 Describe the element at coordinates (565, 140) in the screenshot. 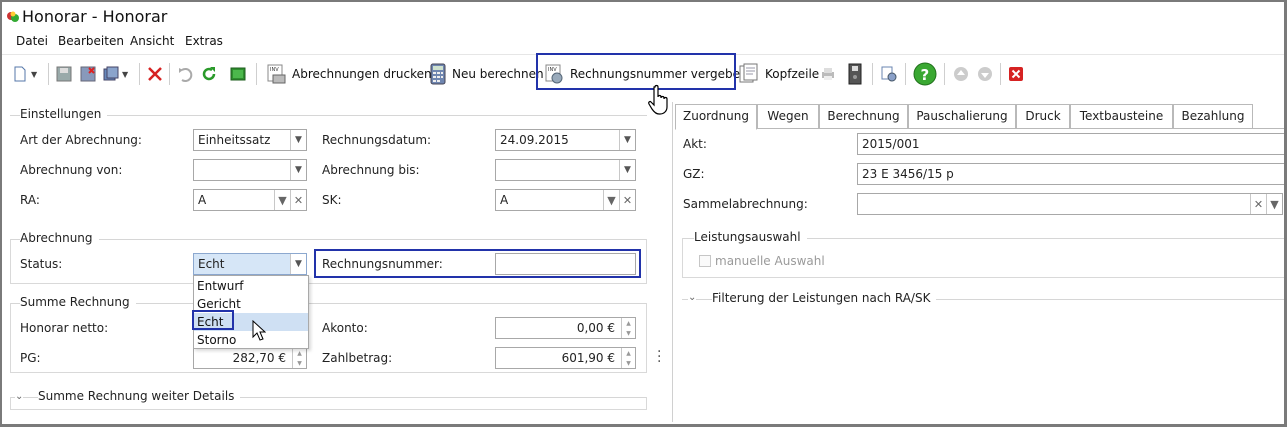

I see `invoice-date-field: 24.09.2015 ▼` at that location.